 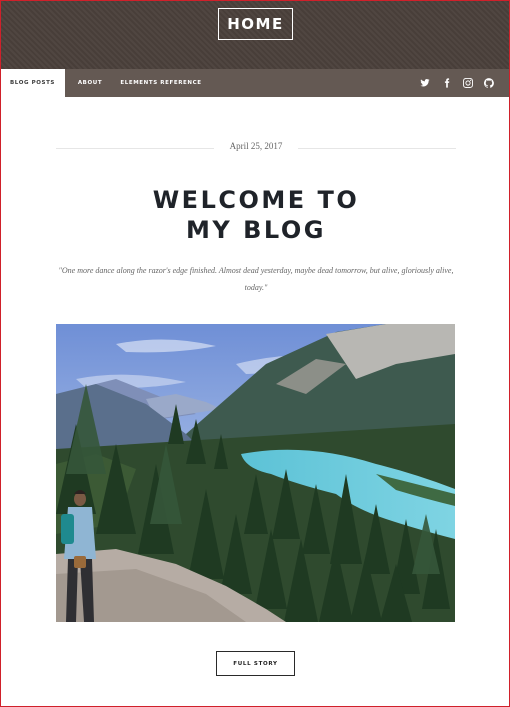 What do you see at coordinates (32, 83) in the screenshot?
I see `nav-item-blog-posts: BLOG POSTS` at bounding box center [32, 83].